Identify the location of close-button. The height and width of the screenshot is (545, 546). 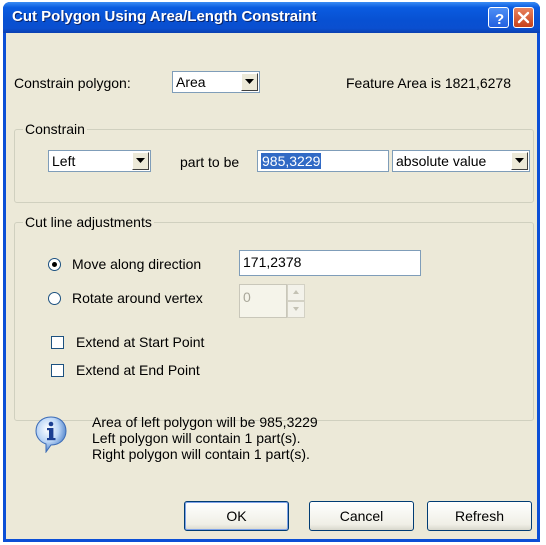
(523, 17).